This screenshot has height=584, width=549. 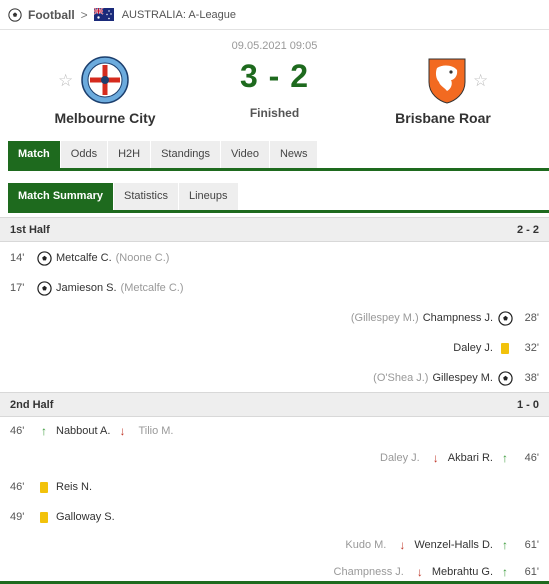 What do you see at coordinates (142, 258) in the screenshot?
I see `event-assist: (Noone C.)` at bounding box center [142, 258].